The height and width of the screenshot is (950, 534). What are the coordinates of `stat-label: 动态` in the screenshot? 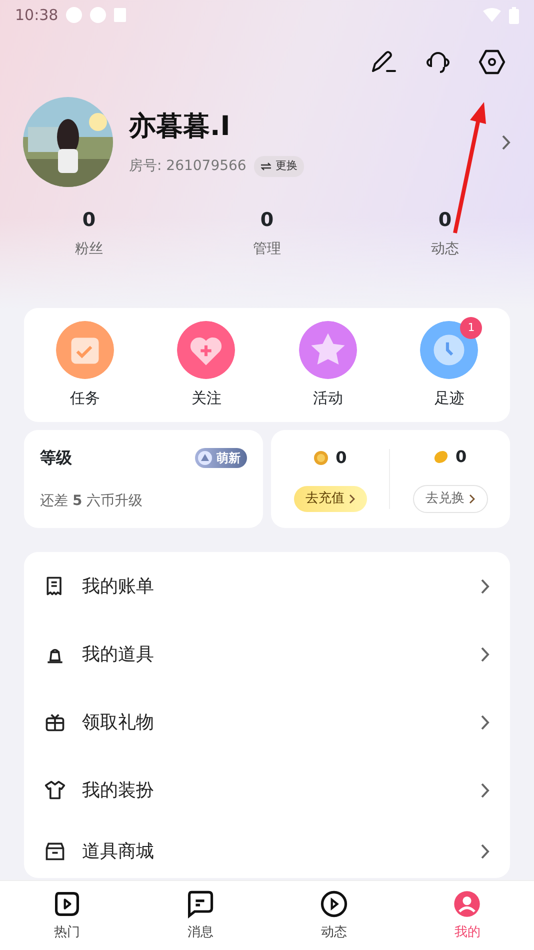 It's located at (445, 249).